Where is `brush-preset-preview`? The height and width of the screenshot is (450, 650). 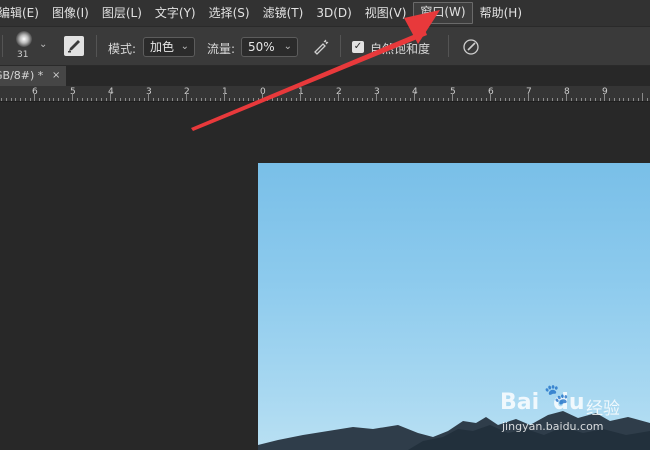 brush-preset-preview is located at coordinates (24, 39).